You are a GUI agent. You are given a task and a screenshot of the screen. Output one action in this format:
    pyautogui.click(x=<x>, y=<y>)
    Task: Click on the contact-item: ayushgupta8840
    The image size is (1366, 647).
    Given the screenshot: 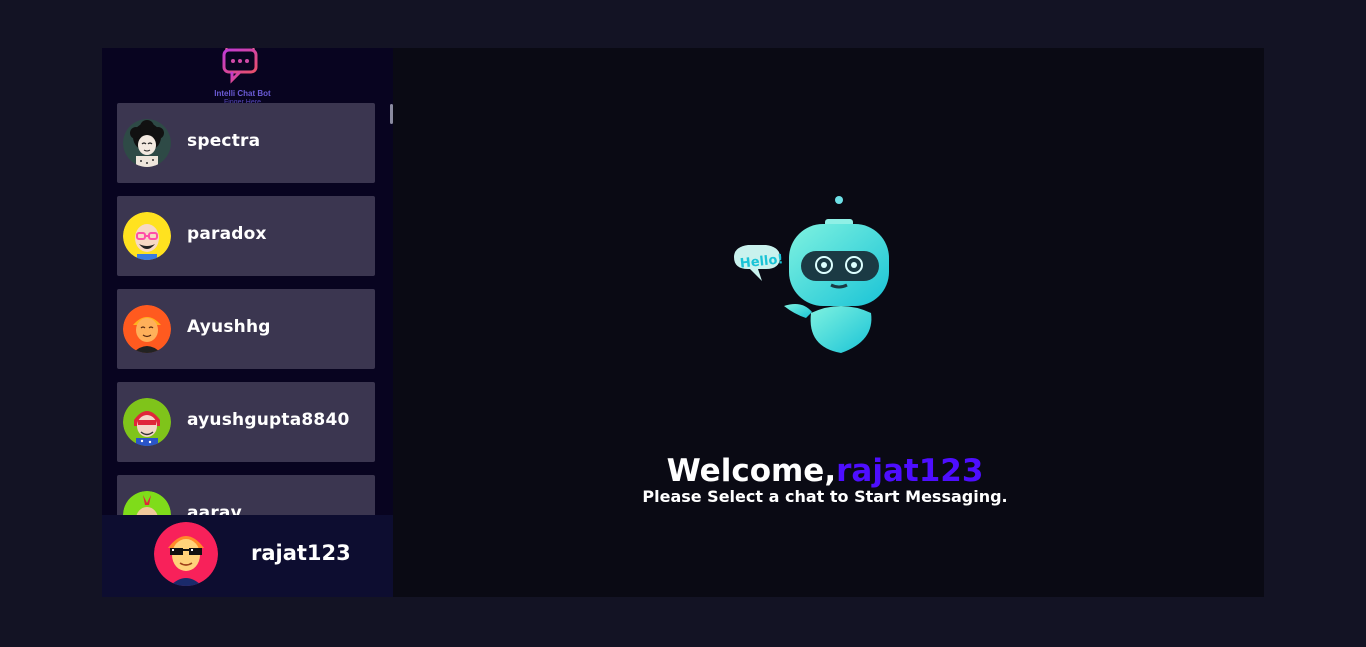 What is the action you would take?
    pyautogui.click(x=246, y=422)
    